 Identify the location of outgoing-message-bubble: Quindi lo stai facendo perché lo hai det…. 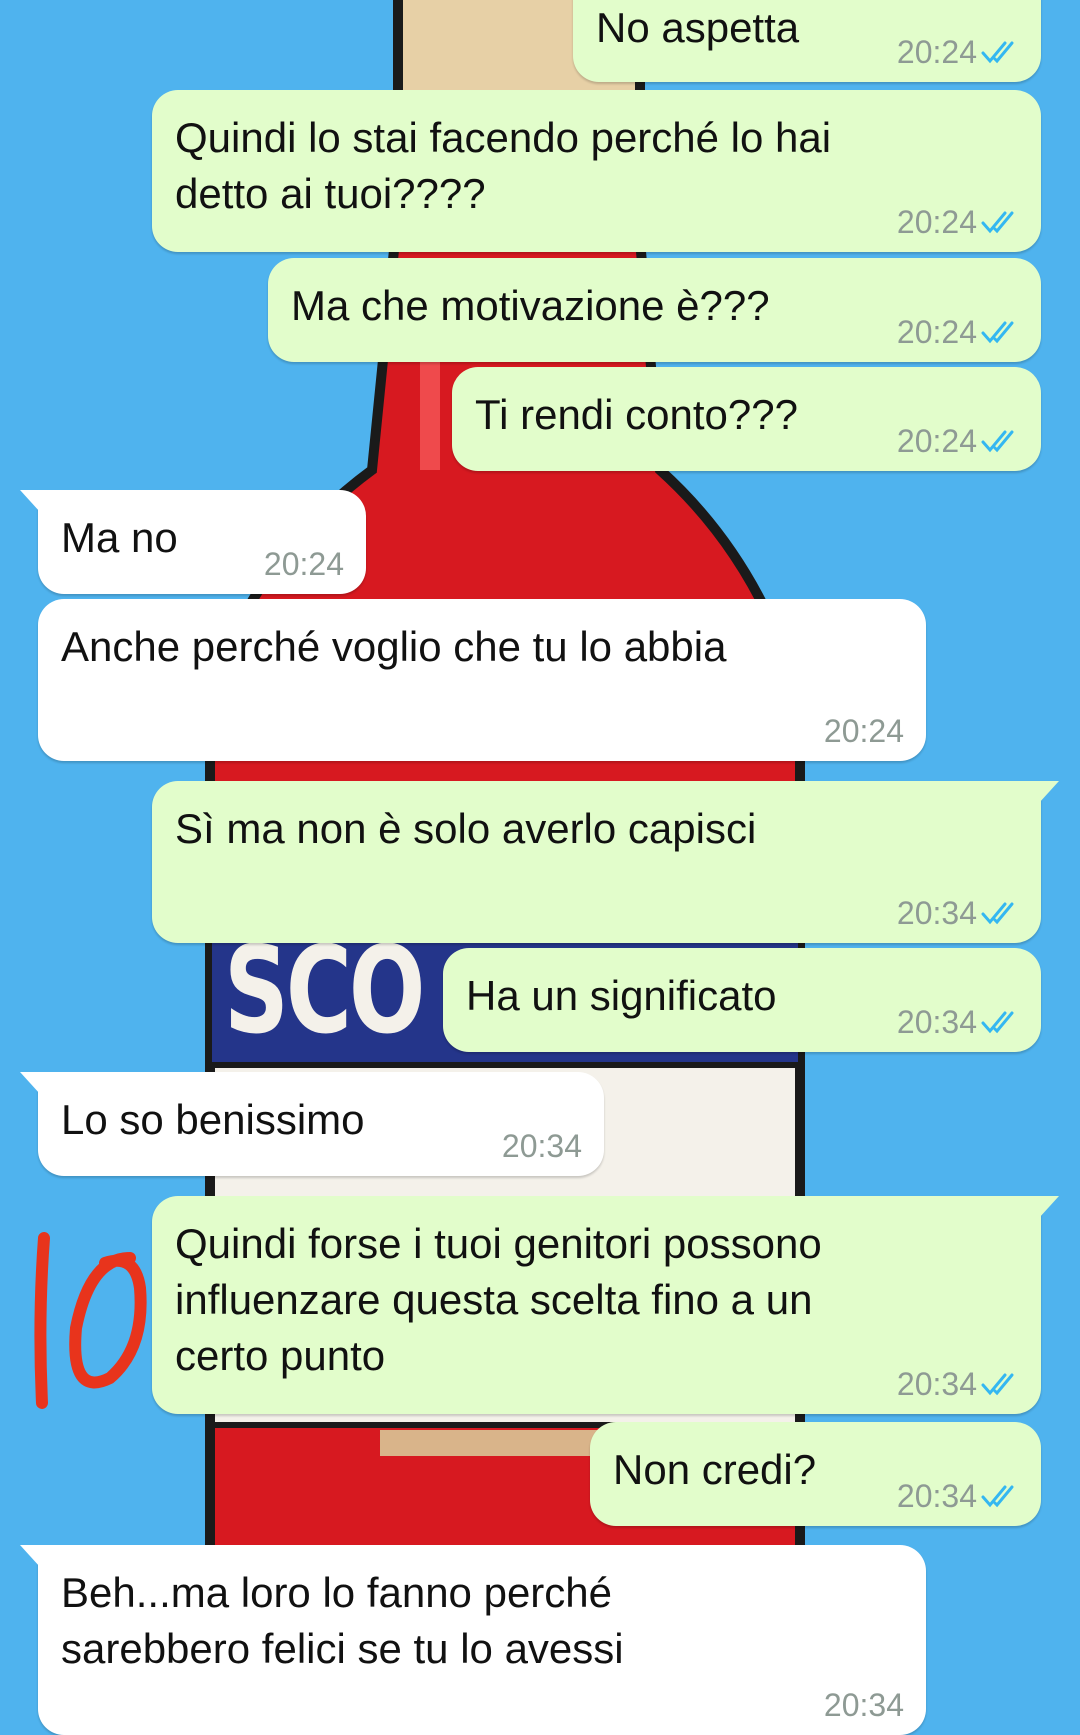
(596, 171).